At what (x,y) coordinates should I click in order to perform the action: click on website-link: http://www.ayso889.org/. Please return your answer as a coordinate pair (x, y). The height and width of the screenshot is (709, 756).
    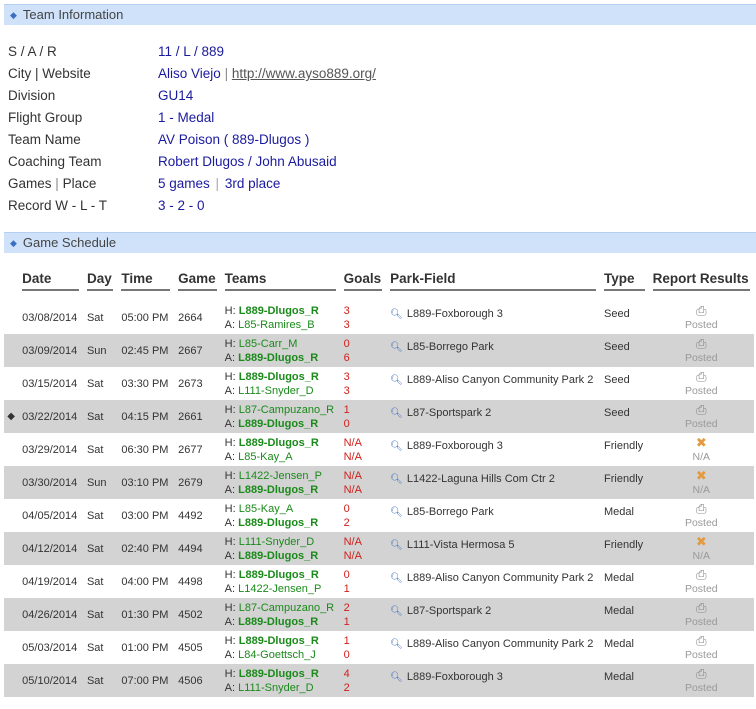
    Looking at the image, I should click on (304, 73).